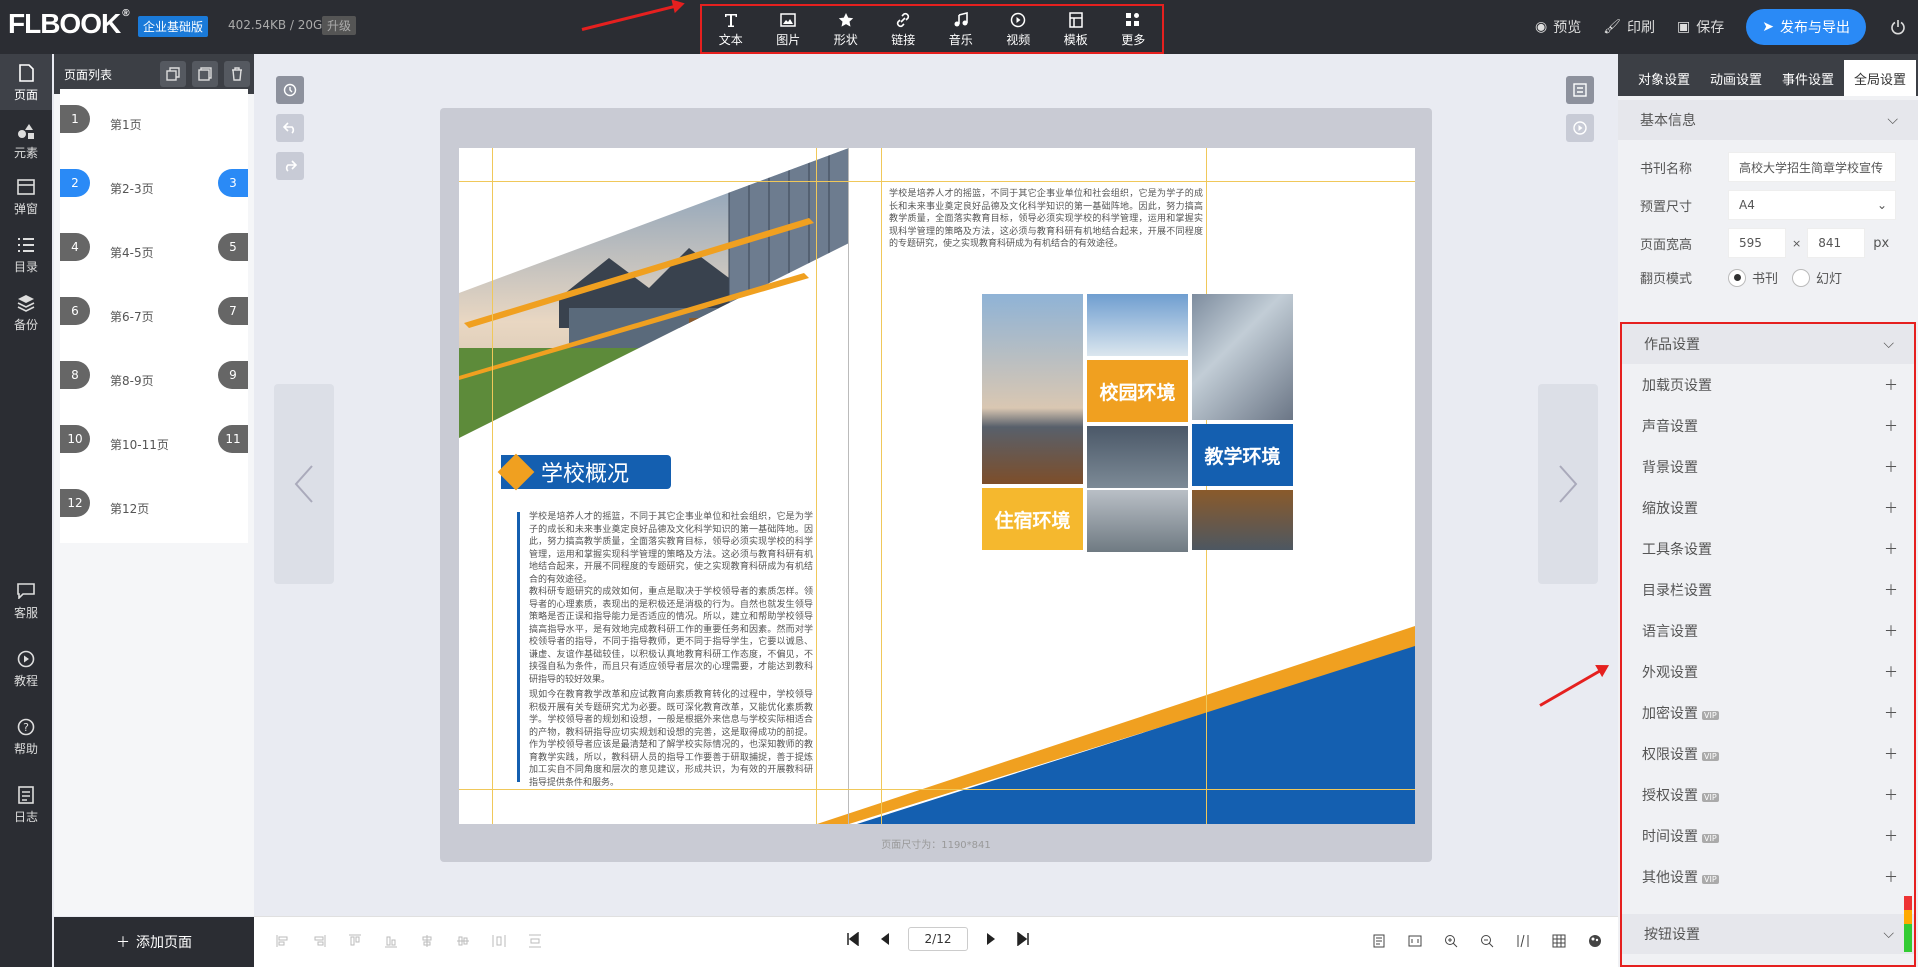  What do you see at coordinates (154, 316) in the screenshot?
I see `page-item-6-7: 6 第6-7页 7` at bounding box center [154, 316].